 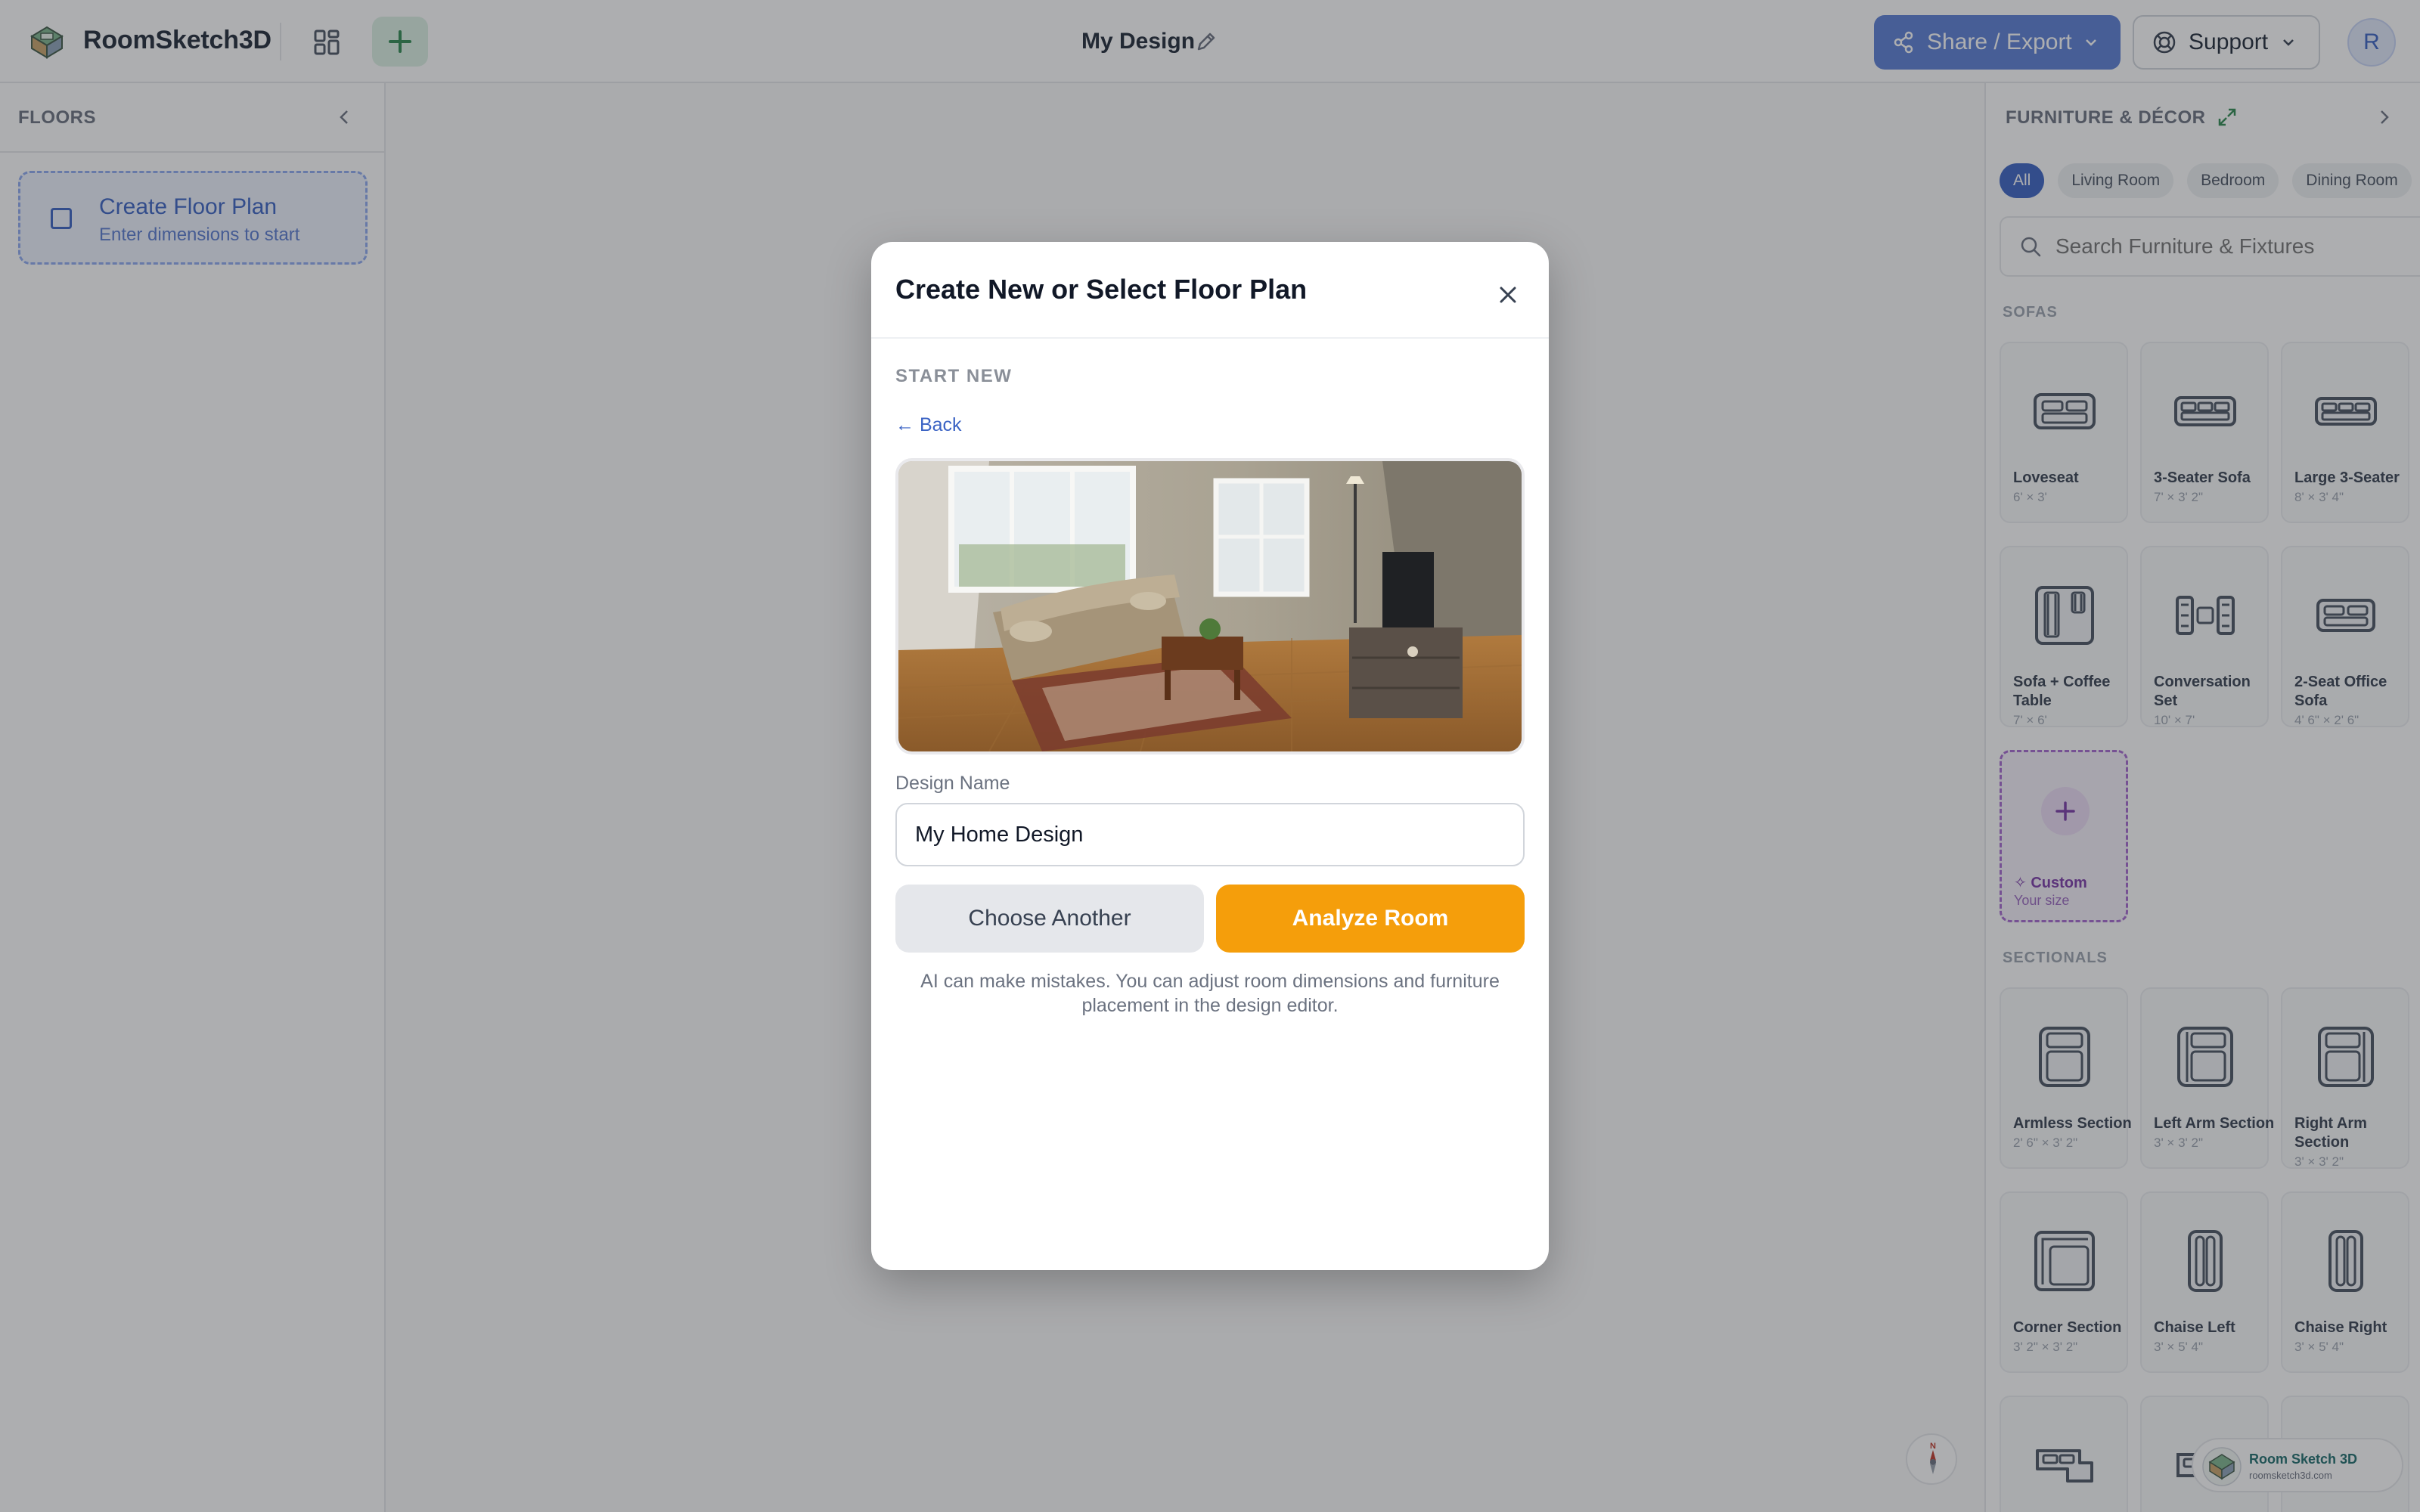 I want to click on close-icon, so click(x=1508, y=295).